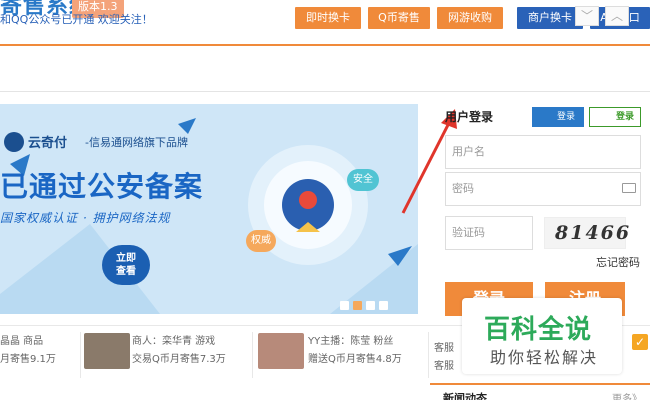 This screenshot has width=650, height=400. Describe the element at coordinates (470, 18) in the screenshot. I see `nav-game-purchase: 网游收购` at that location.